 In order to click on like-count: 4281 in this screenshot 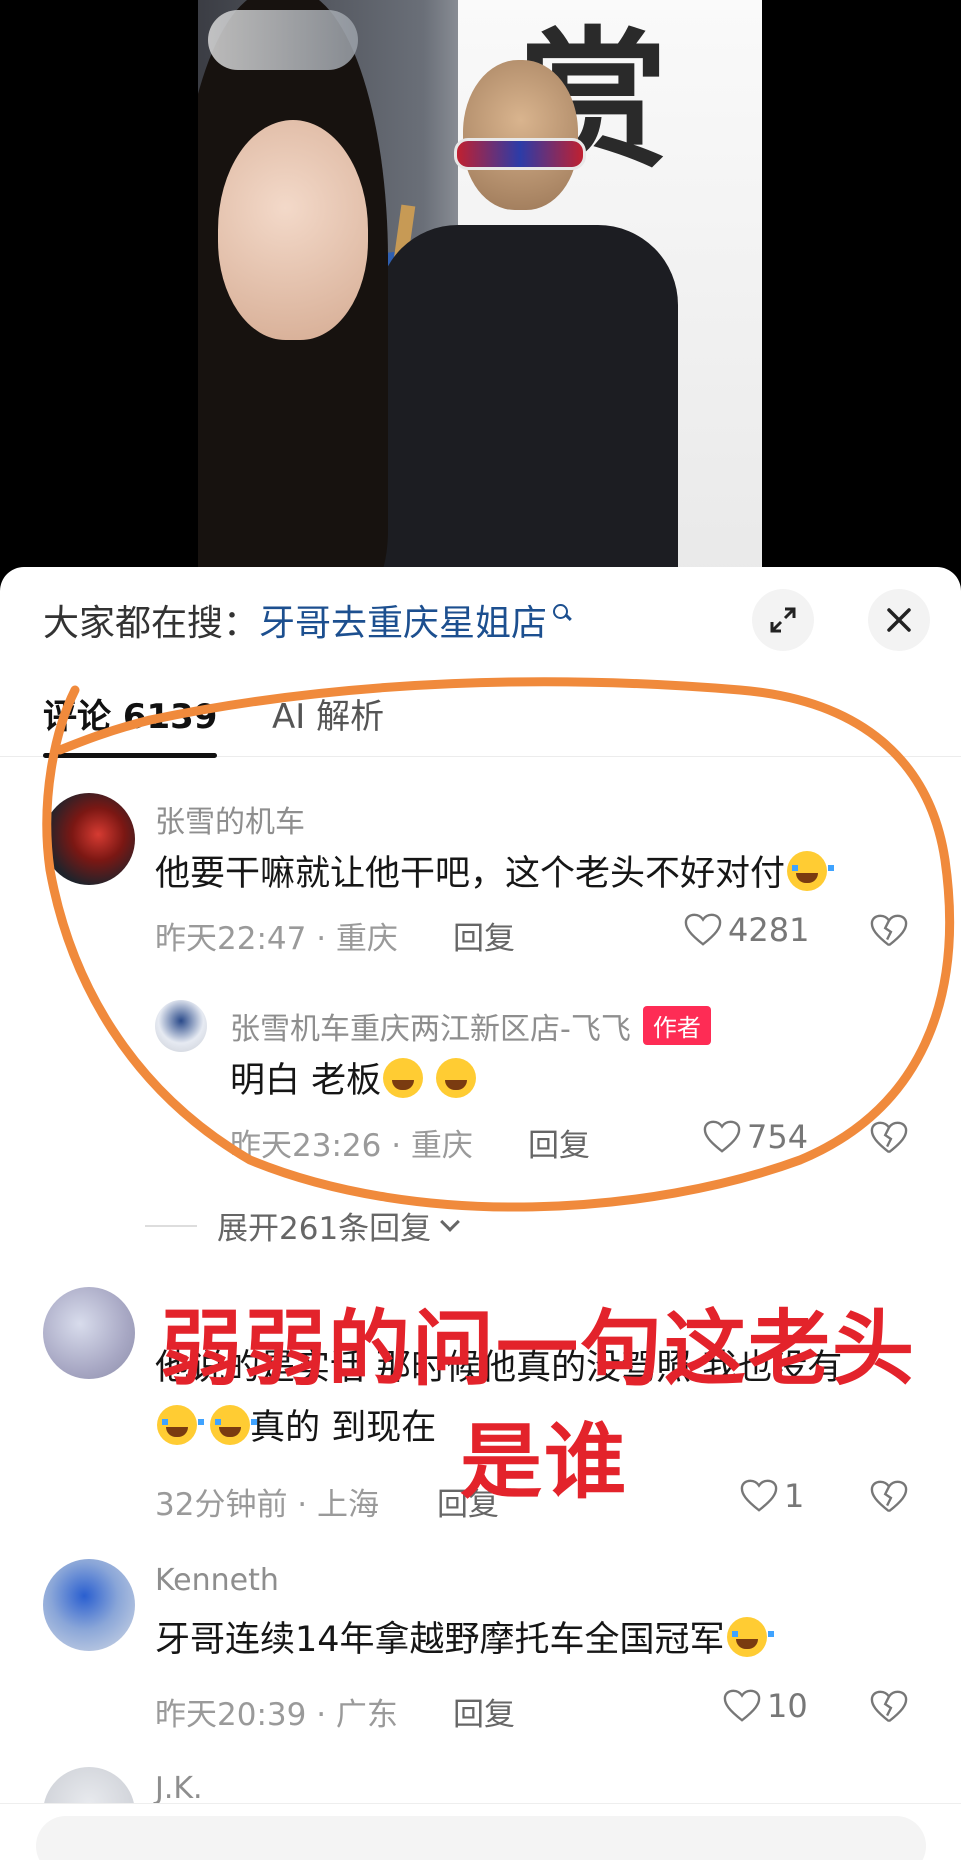, I will do `click(769, 930)`.